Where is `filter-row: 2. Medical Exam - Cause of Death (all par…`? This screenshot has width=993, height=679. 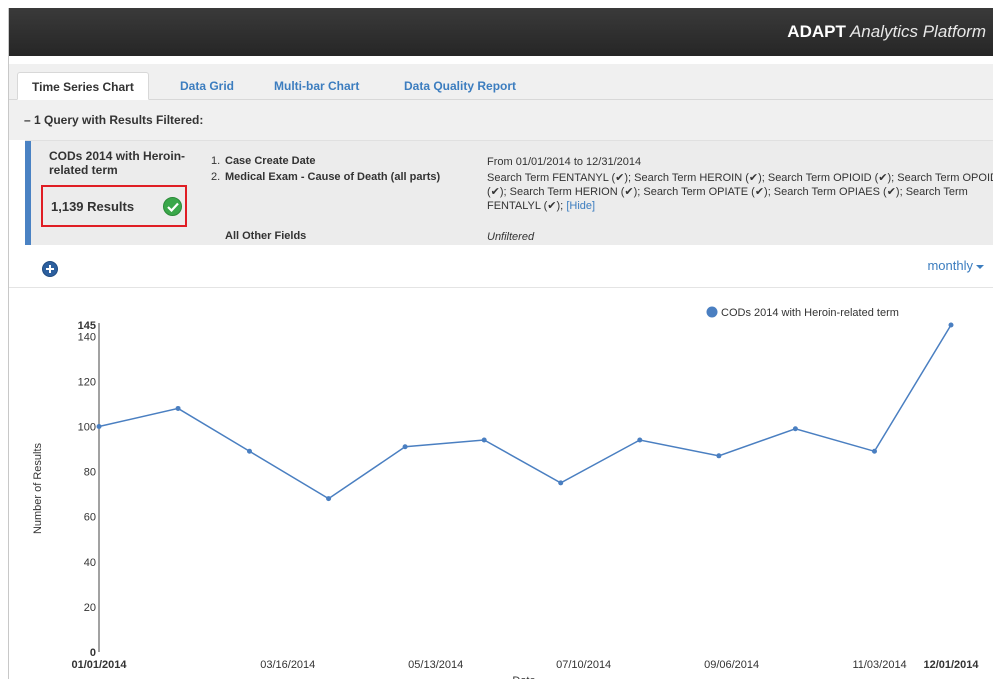
filter-row: 2. Medical Exam - Cause of Death (all par… is located at coordinates (602, 191).